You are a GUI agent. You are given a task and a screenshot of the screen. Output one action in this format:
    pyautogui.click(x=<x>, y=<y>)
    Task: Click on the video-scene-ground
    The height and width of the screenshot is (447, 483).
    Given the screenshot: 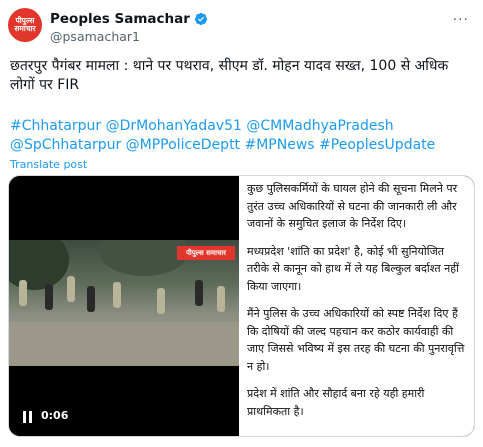 What is the action you would take?
    pyautogui.click(x=124, y=344)
    